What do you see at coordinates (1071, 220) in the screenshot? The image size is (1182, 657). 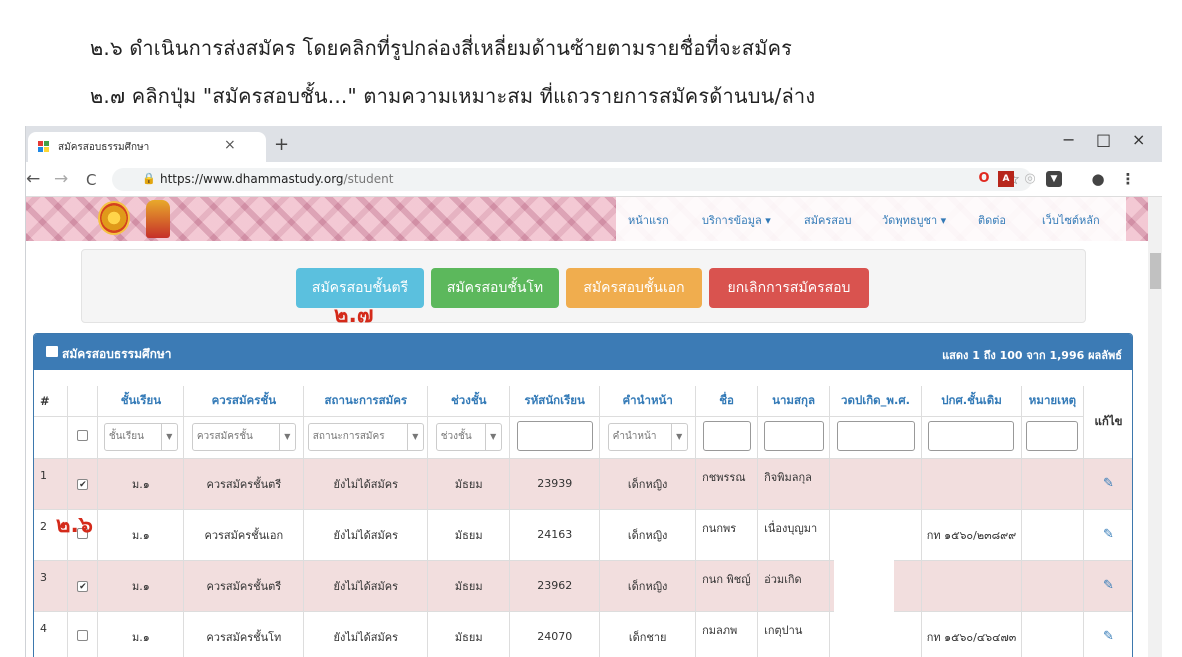 I see `nav-main-site: เว็บไซต์หลัก` at bounding box center [1071, 220].